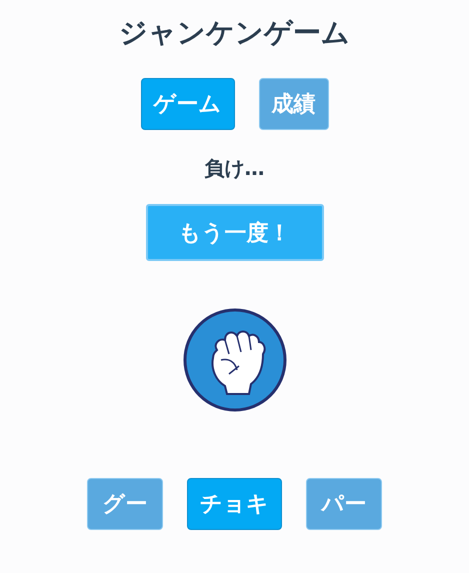 The height and width of the screenshot is (573, 469). Describe the element at coordinates (187, 104) in the screenshot. I see `tab: ゲーム` at that location.